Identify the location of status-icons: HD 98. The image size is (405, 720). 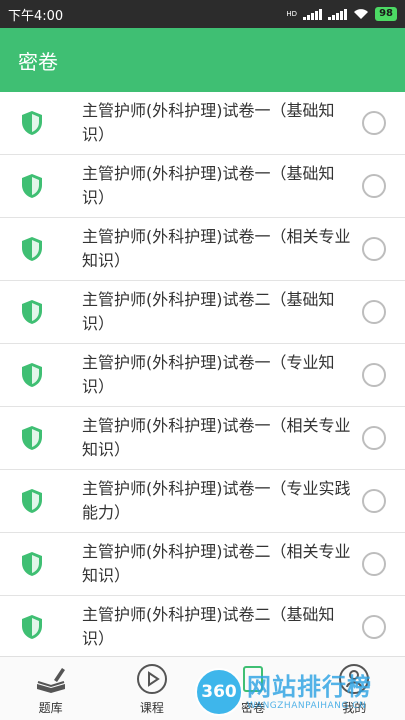
(341, 14).